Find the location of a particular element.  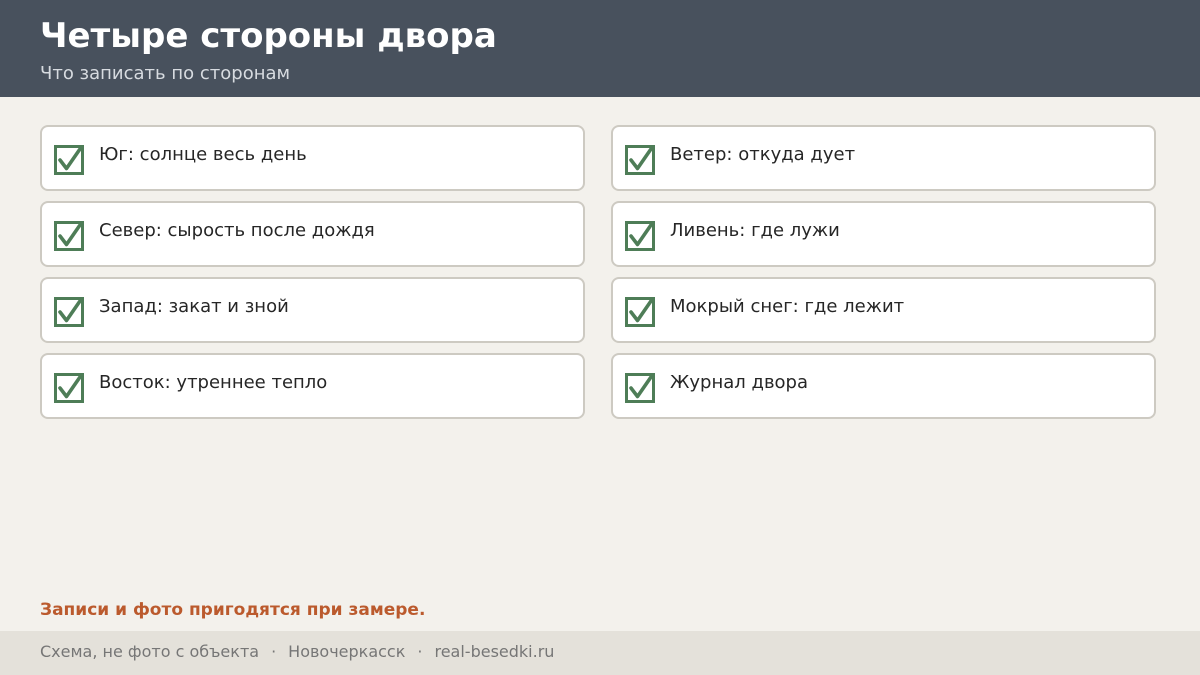

checklist-item-downpour-puddles: Ливень: где лужи is located at coordinates (883, 234).